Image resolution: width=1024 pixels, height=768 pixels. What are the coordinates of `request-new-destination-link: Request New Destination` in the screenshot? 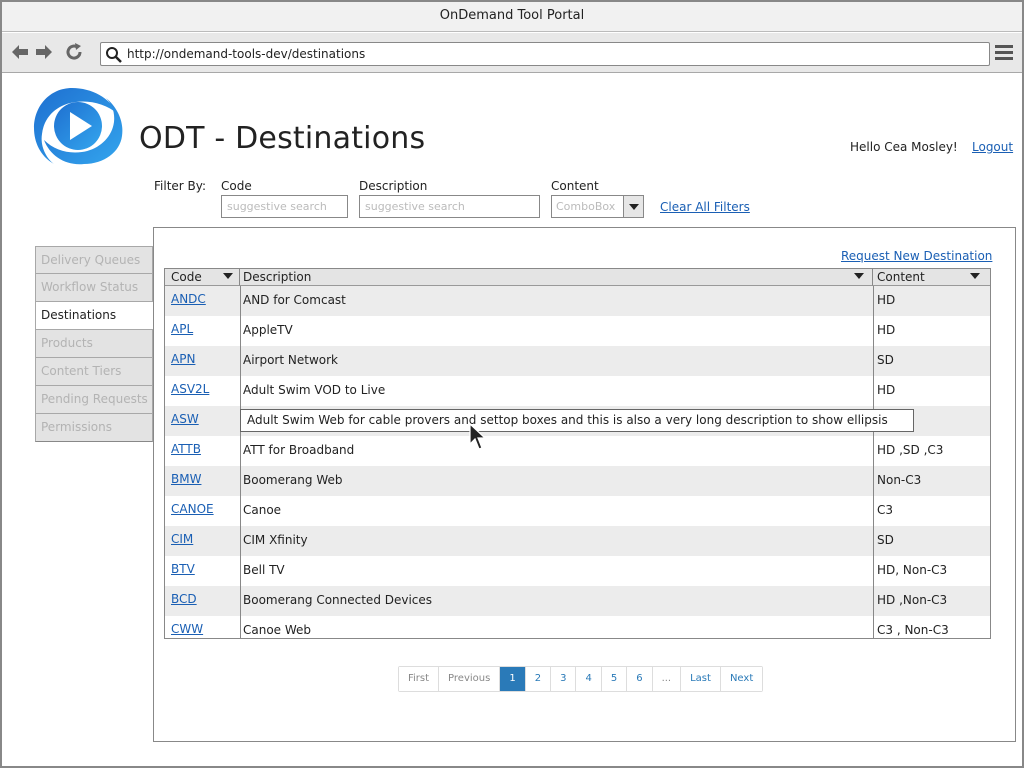 It's located at (916, 256).